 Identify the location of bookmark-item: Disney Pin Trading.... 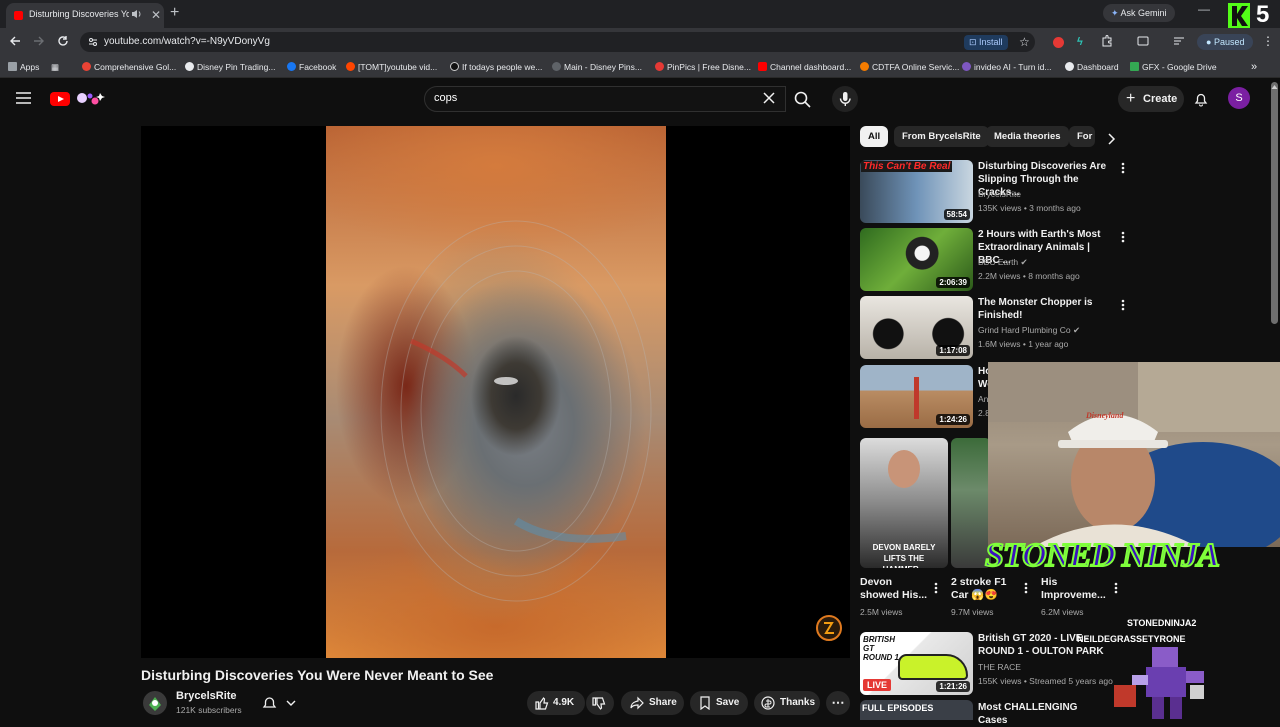
(230, 67).